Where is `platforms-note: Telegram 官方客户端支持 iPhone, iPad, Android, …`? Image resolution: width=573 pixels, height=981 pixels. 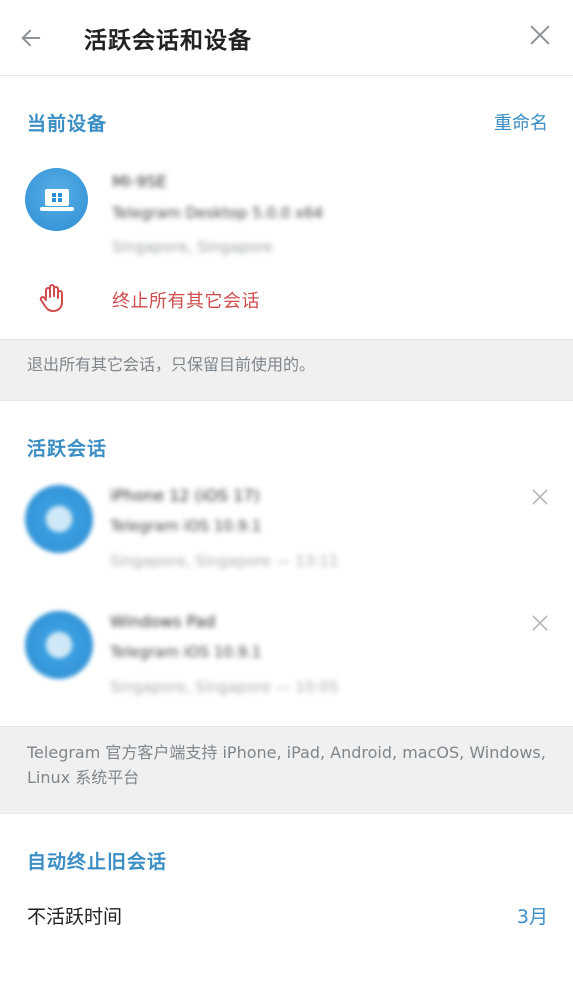 platforms-note: Telegram 官方客户端支持 iPhone, iPad, Android, … is located at coordinates (286, 770).